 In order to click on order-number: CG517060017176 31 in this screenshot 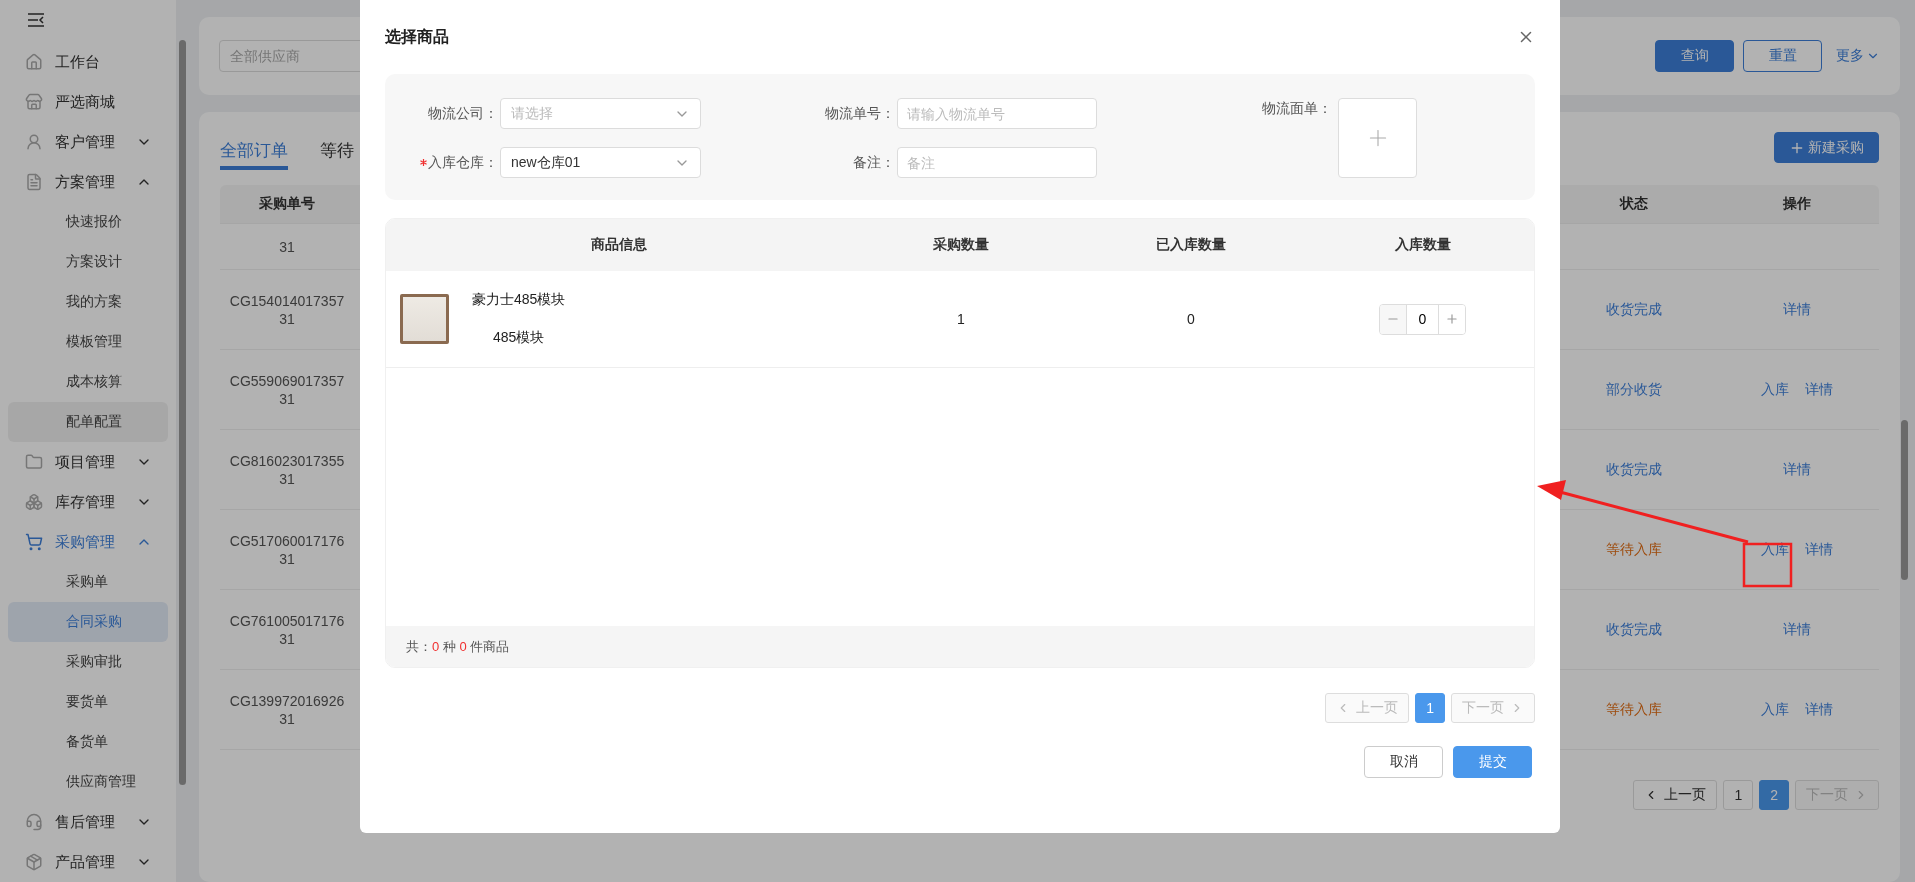, I will do `click(287, 549)`.